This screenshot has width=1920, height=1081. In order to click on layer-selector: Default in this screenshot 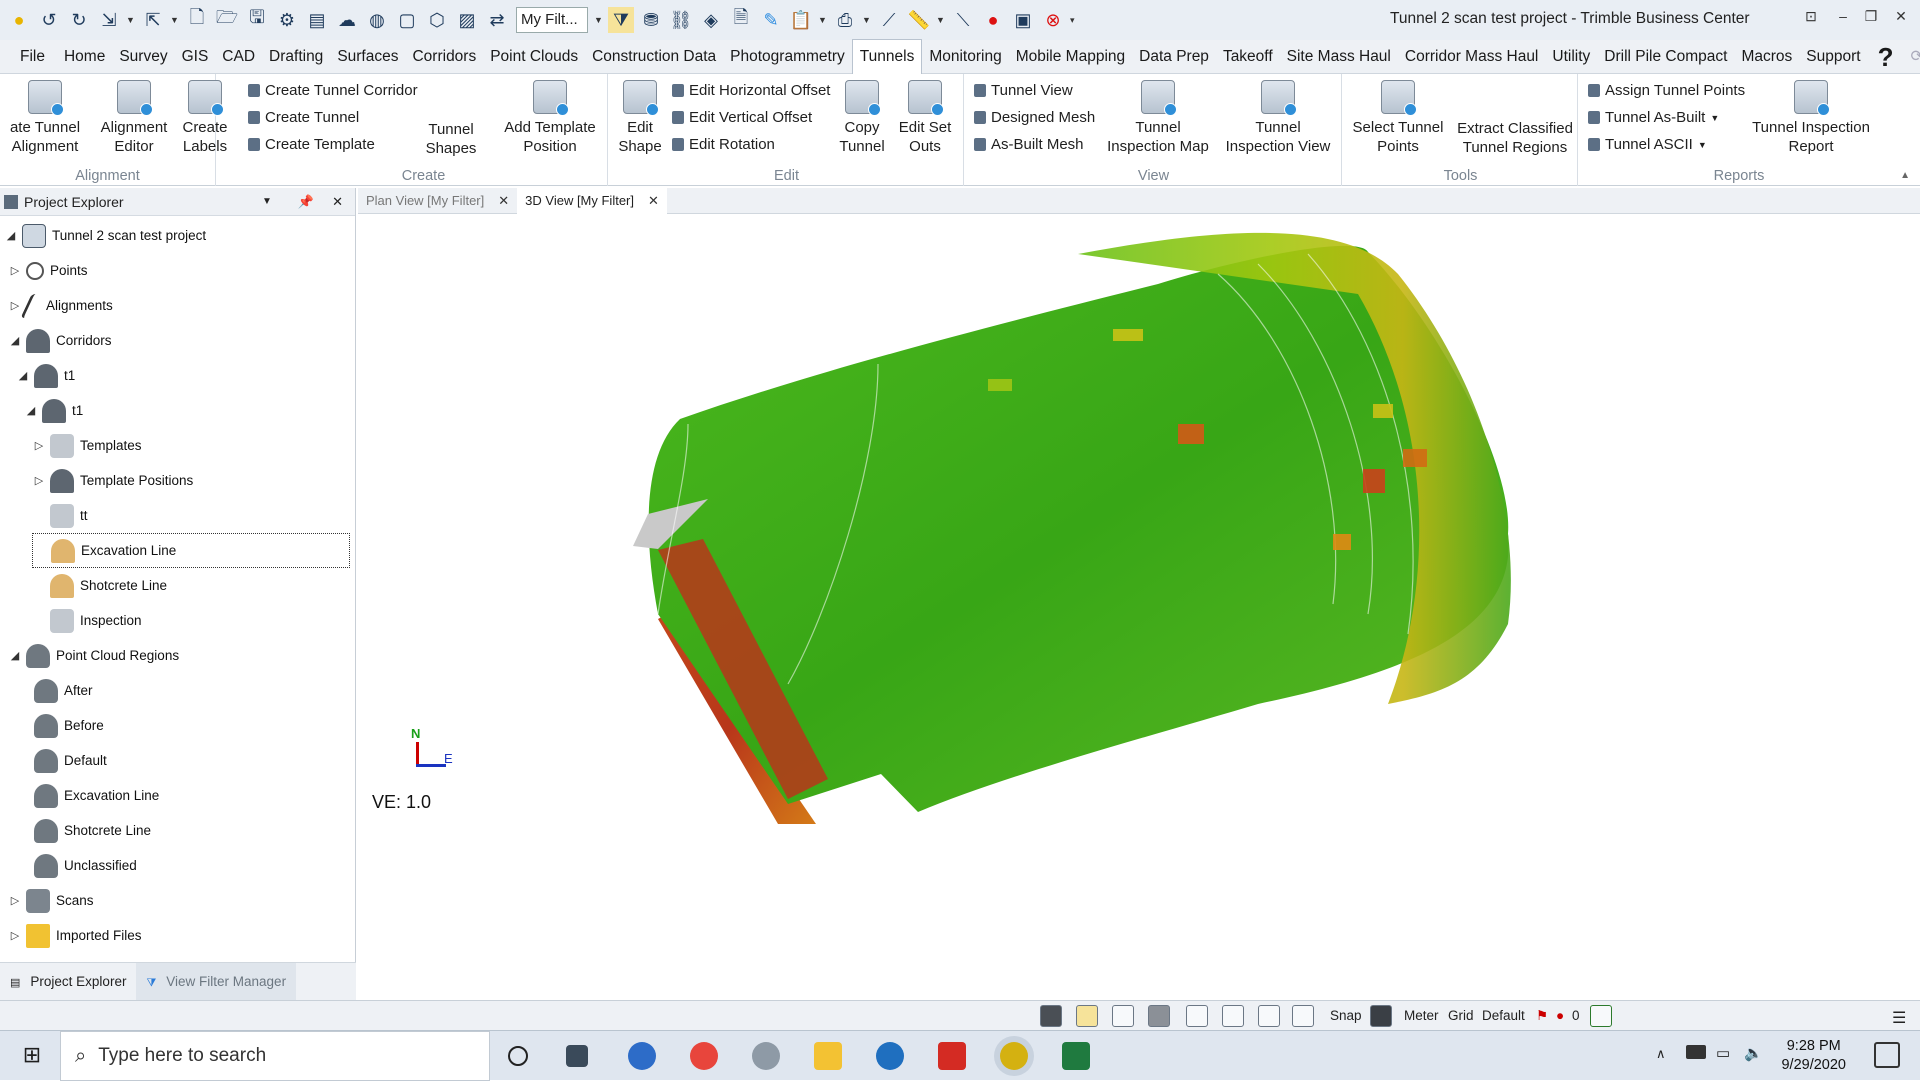, I will do `click(1503, 1015)`.